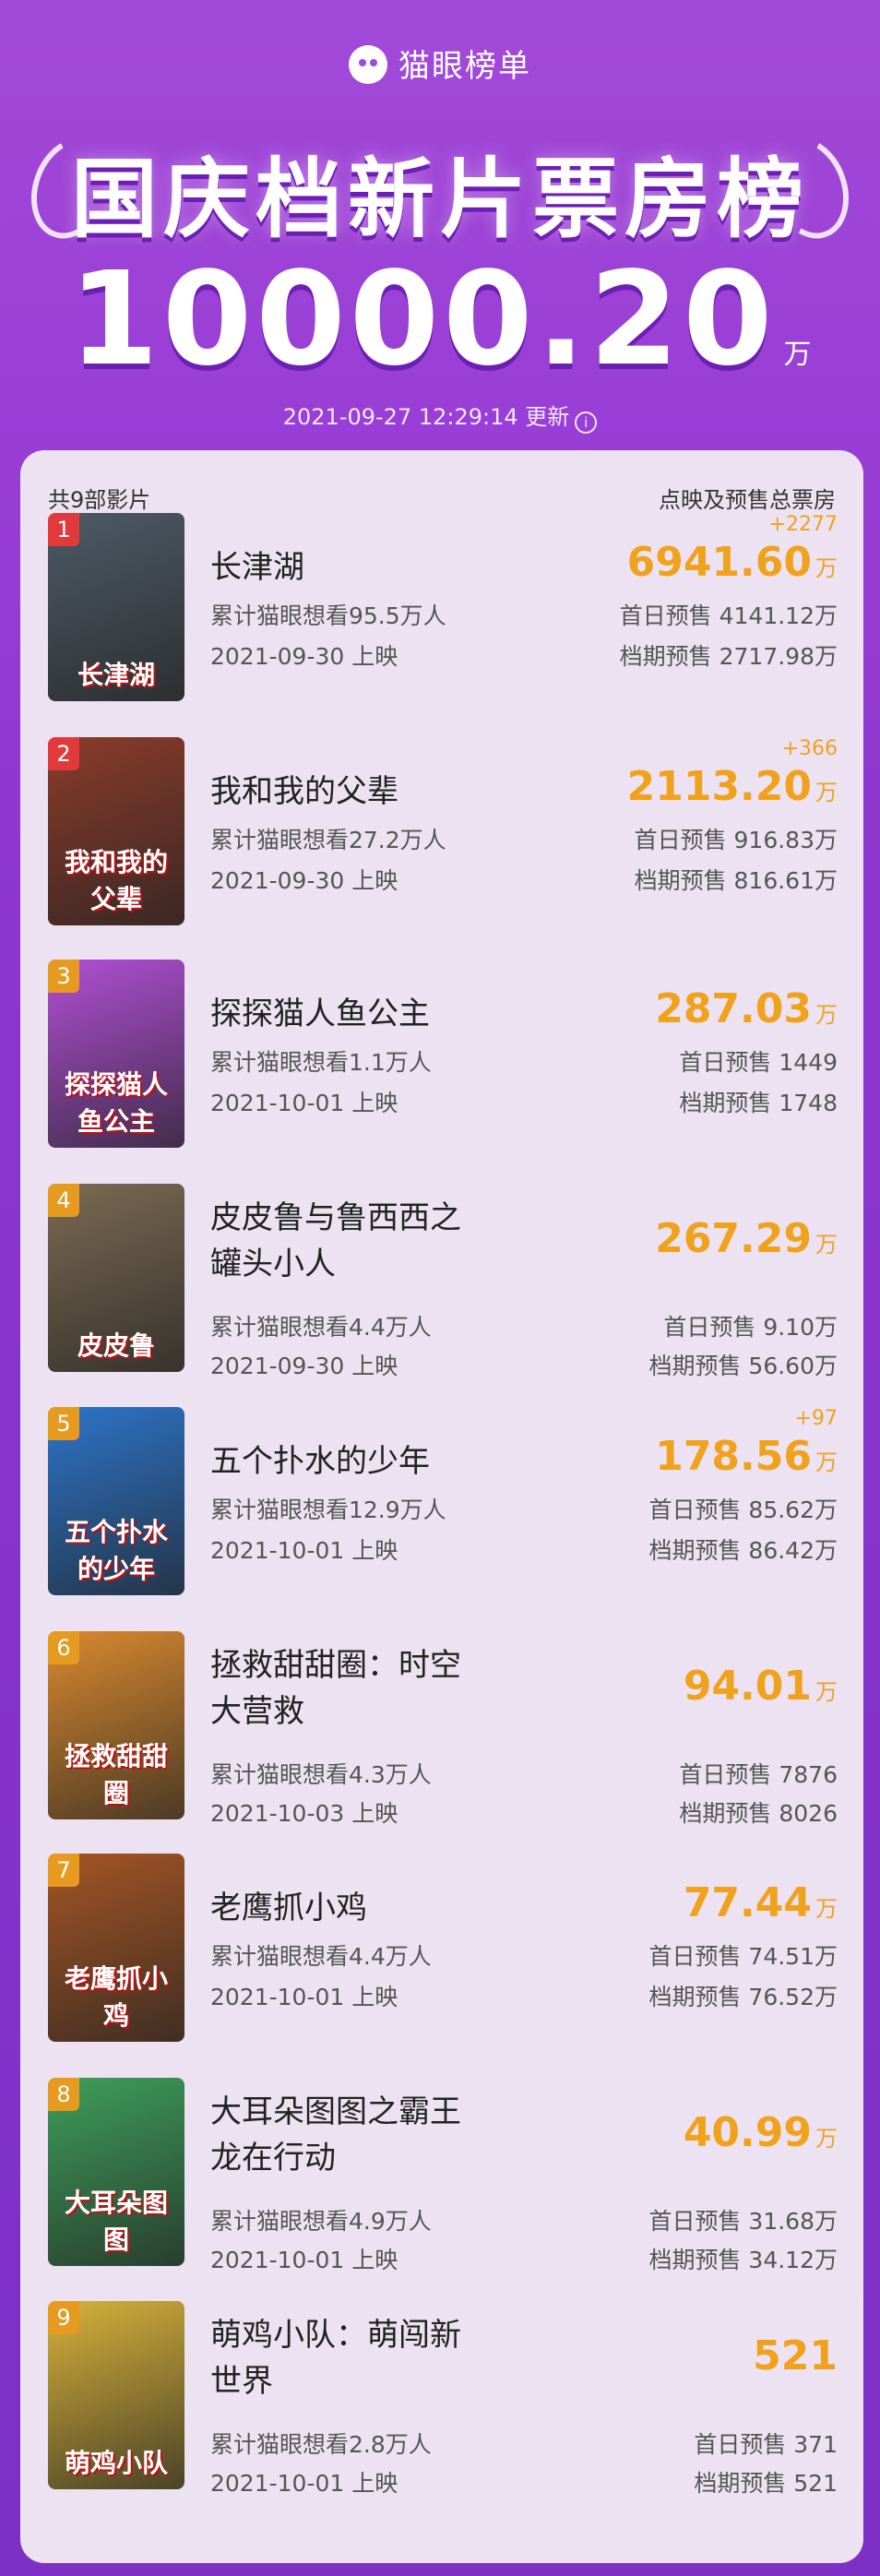 The image size is (880, 2576). I want to click on film-title-line1: 大耳朵图图之霸王, so click(335, 2111).